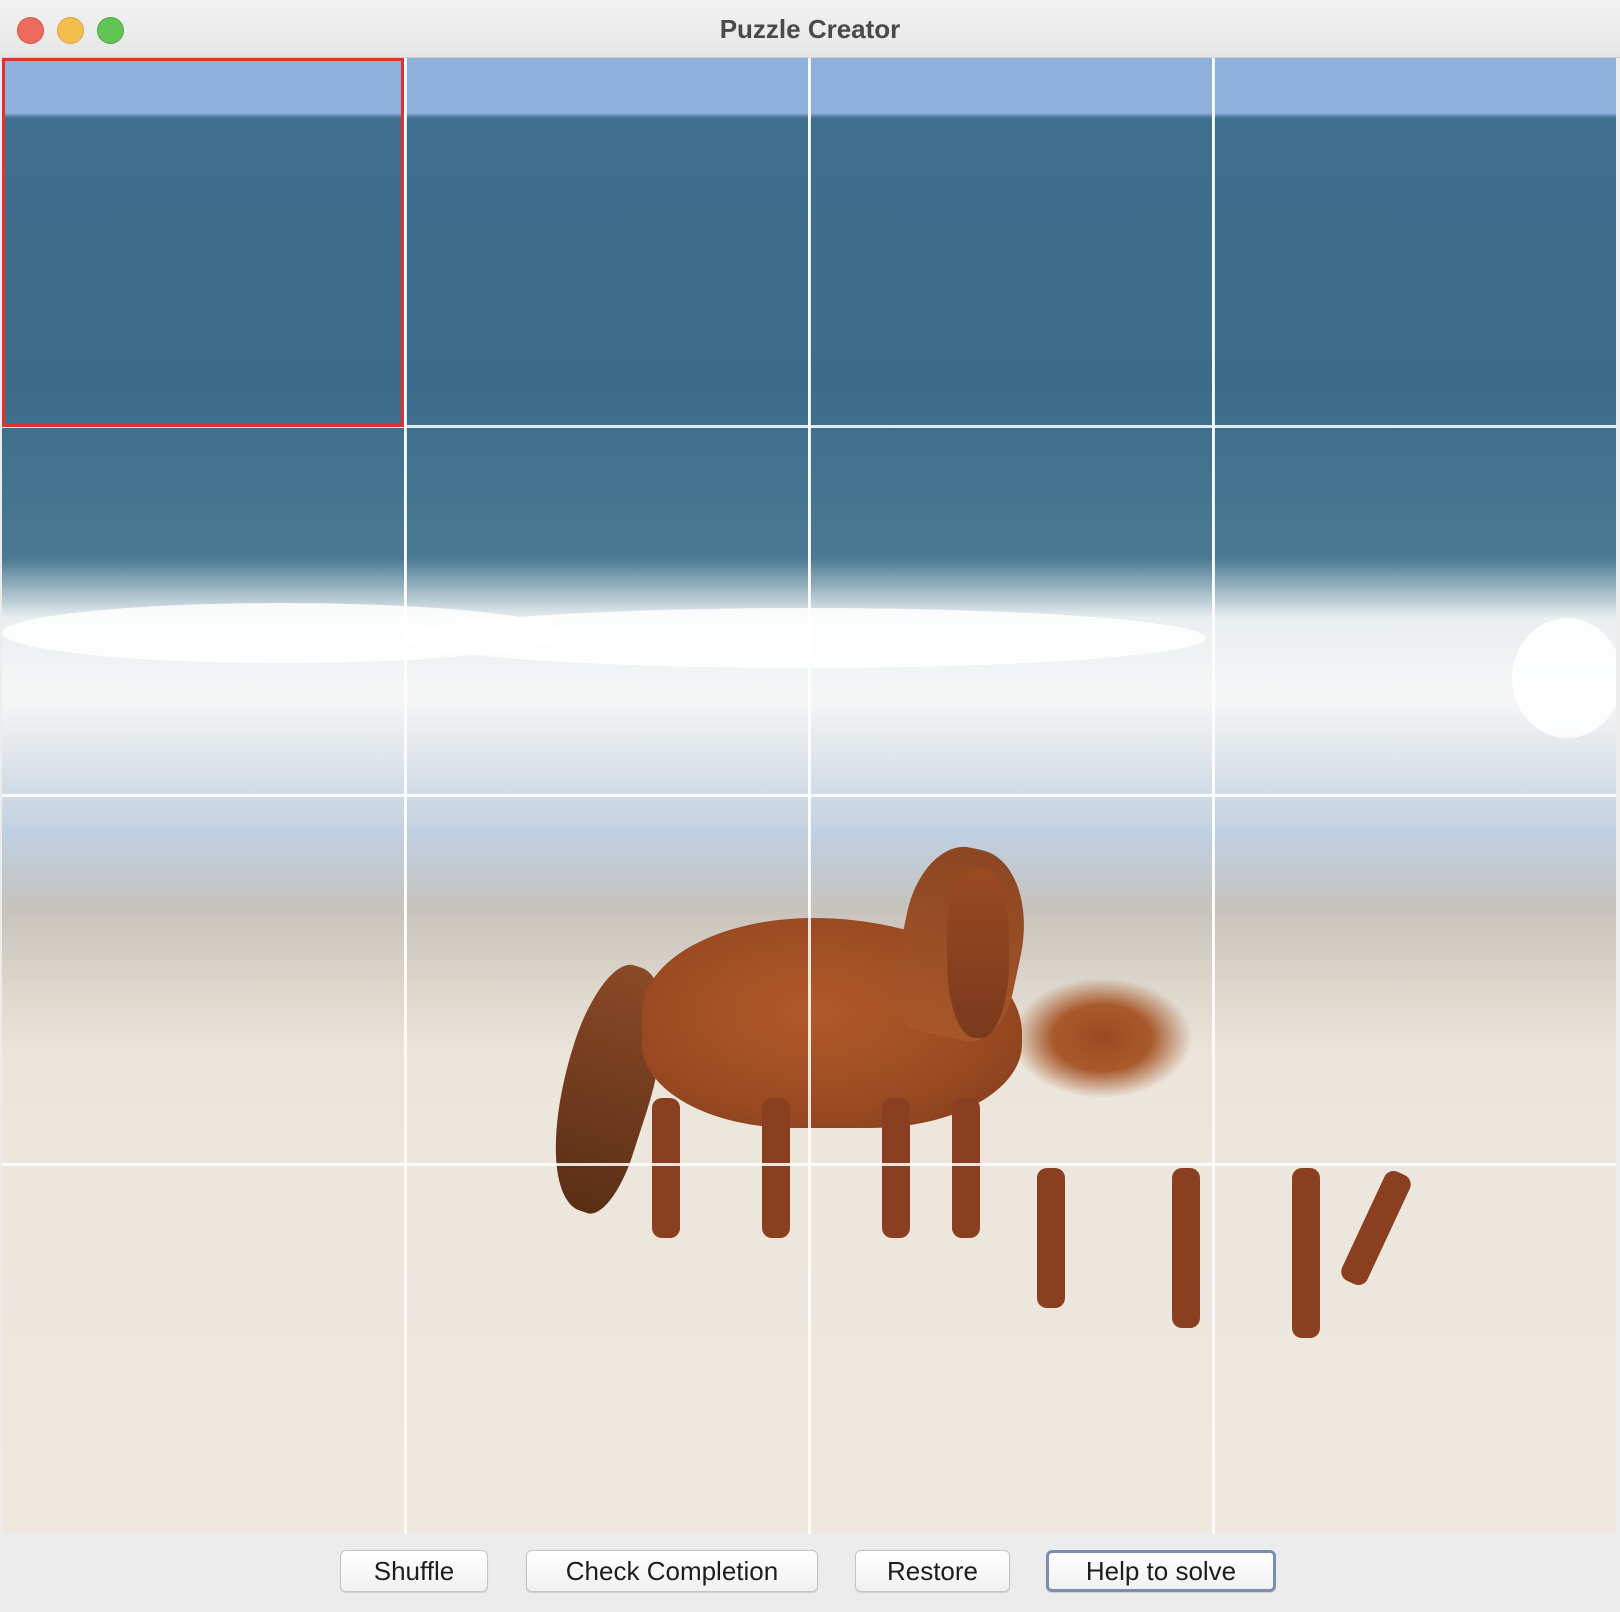 This screenshot has width=1620, height=1612. Describe the element at coordinates (978, 953) in the screenshot. I see `horse-head` at that location.